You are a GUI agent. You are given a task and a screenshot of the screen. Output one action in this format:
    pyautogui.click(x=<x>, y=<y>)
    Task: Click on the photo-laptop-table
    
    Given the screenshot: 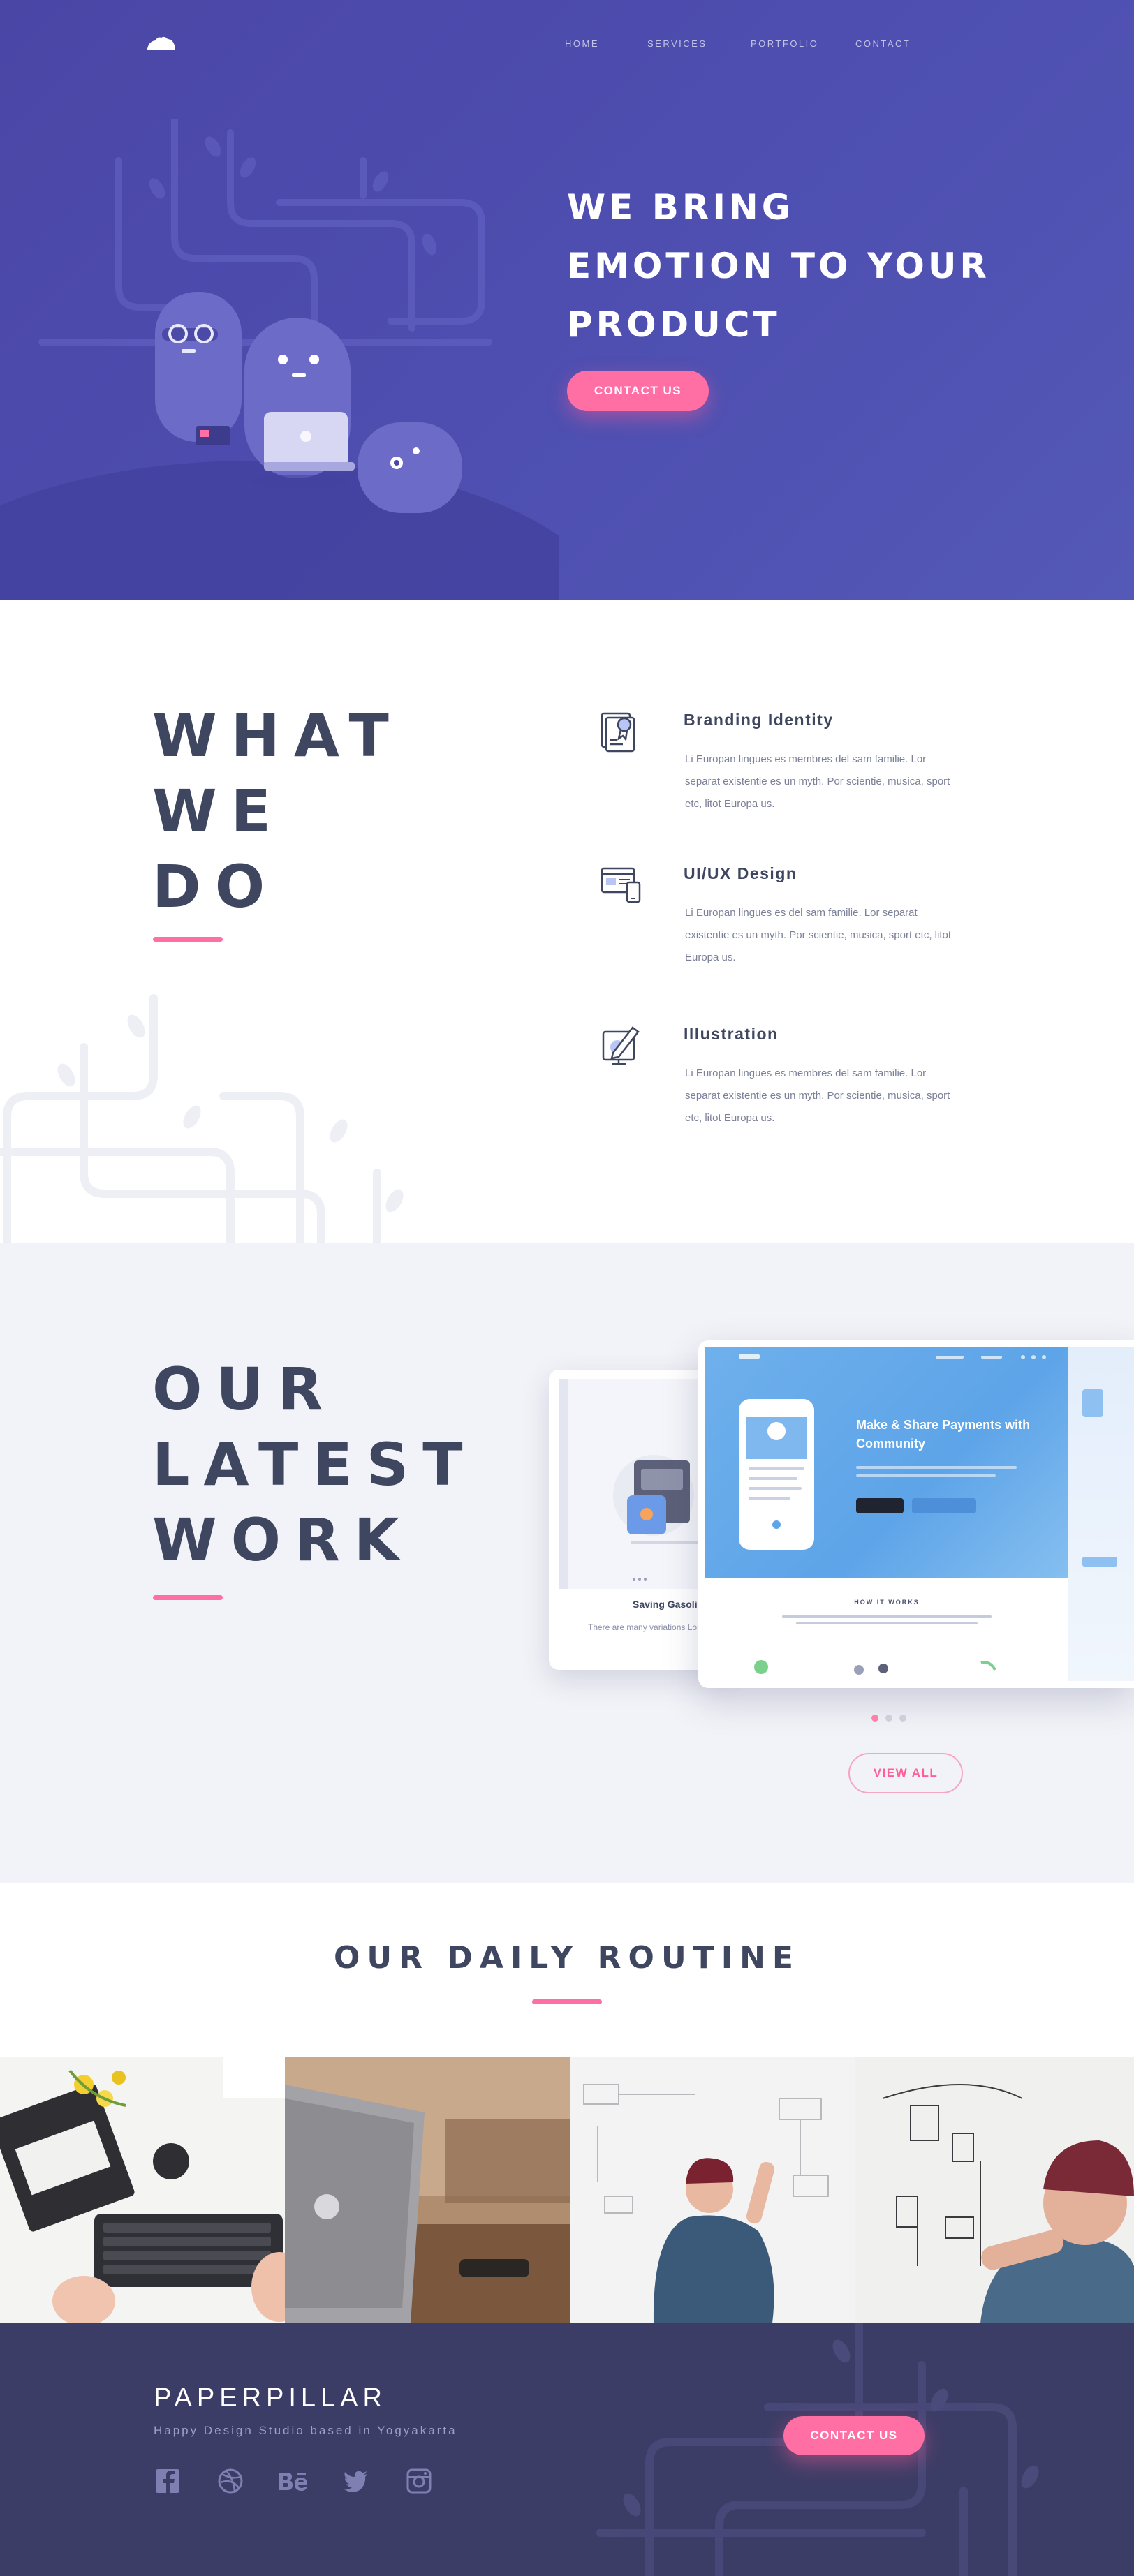 What is the action you would take?
    pyautogui.click(x=427, y=2190)
    